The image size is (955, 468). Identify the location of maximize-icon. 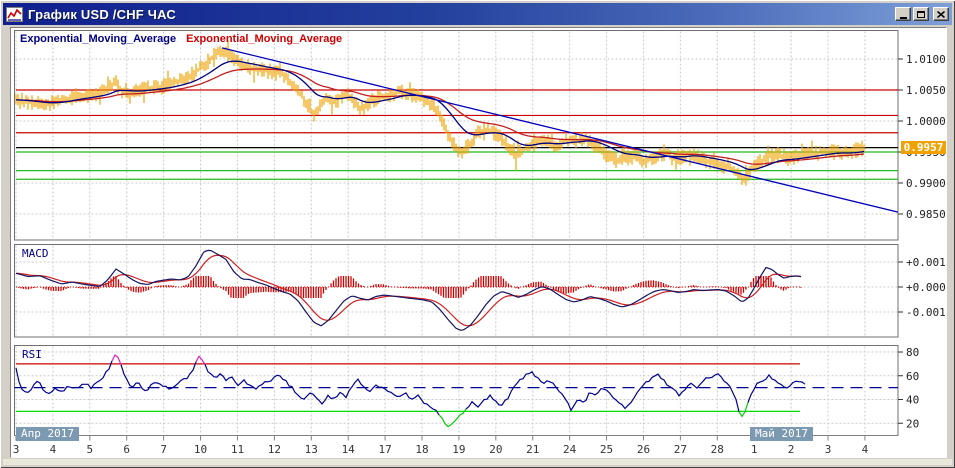
(921, 14).